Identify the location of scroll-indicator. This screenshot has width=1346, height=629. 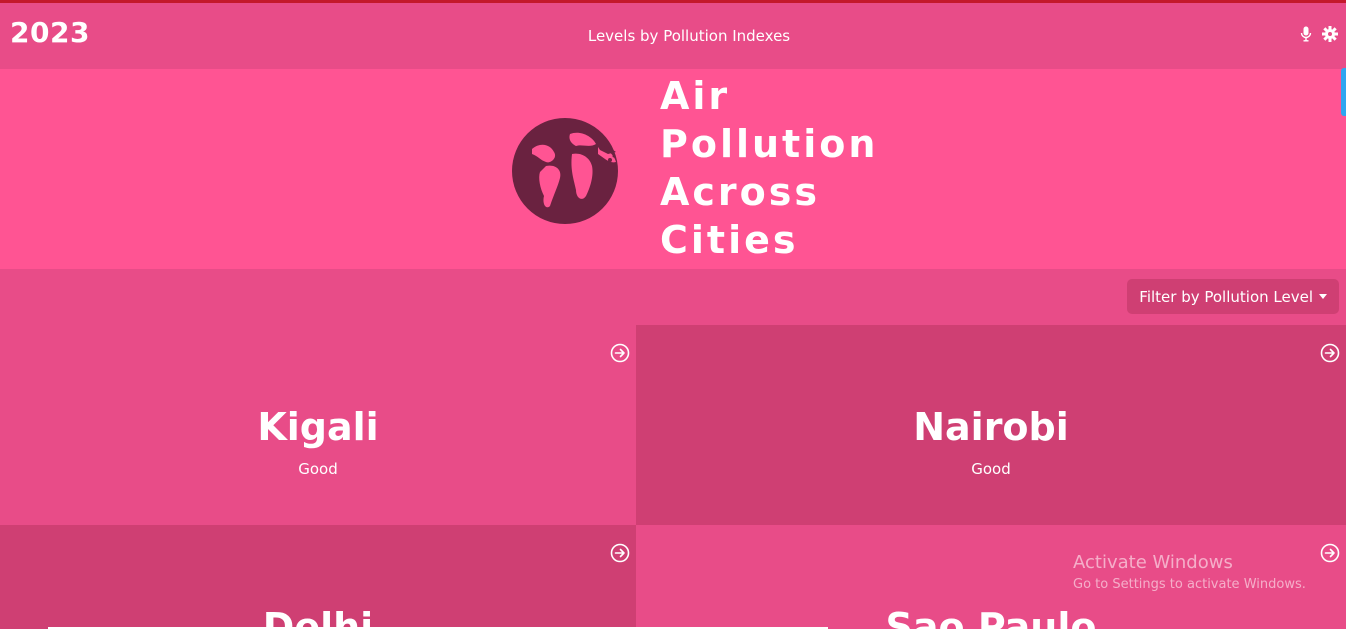
(1343, 92).